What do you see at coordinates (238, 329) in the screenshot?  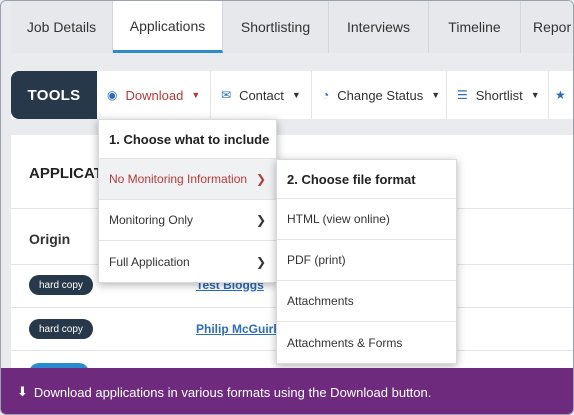 I see `applicant-link: Philip McGuirk` at bounding box center [238, 329].